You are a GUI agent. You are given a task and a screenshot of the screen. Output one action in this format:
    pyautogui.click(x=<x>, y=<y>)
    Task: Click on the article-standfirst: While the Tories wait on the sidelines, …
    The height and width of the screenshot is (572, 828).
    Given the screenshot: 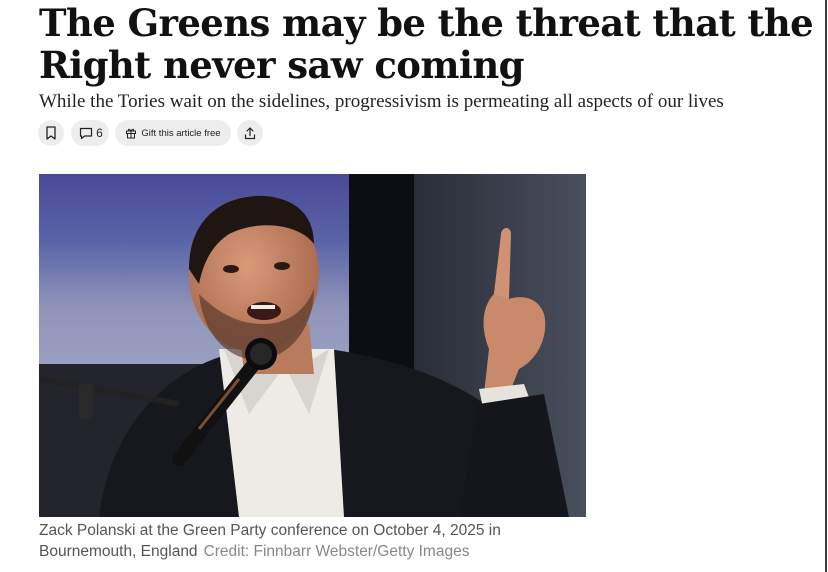 What is the action you would take?
    pyautogui.click(x=381, y=101)
    